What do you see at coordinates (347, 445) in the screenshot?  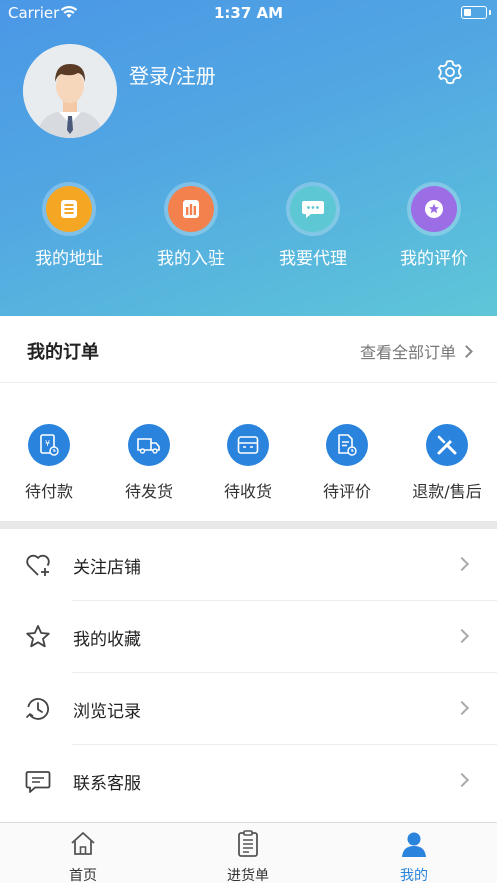 I see `review-document-icon` at bounding box center [347, 445].